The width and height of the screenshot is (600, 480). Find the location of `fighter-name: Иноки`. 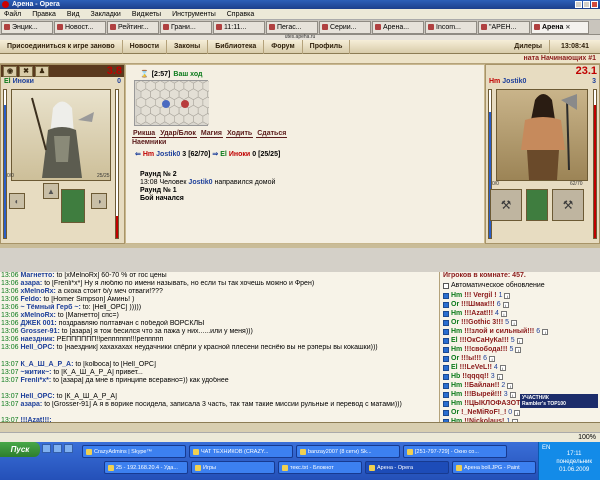

fighter-name: Иноки is located at coordinates (23, 81).